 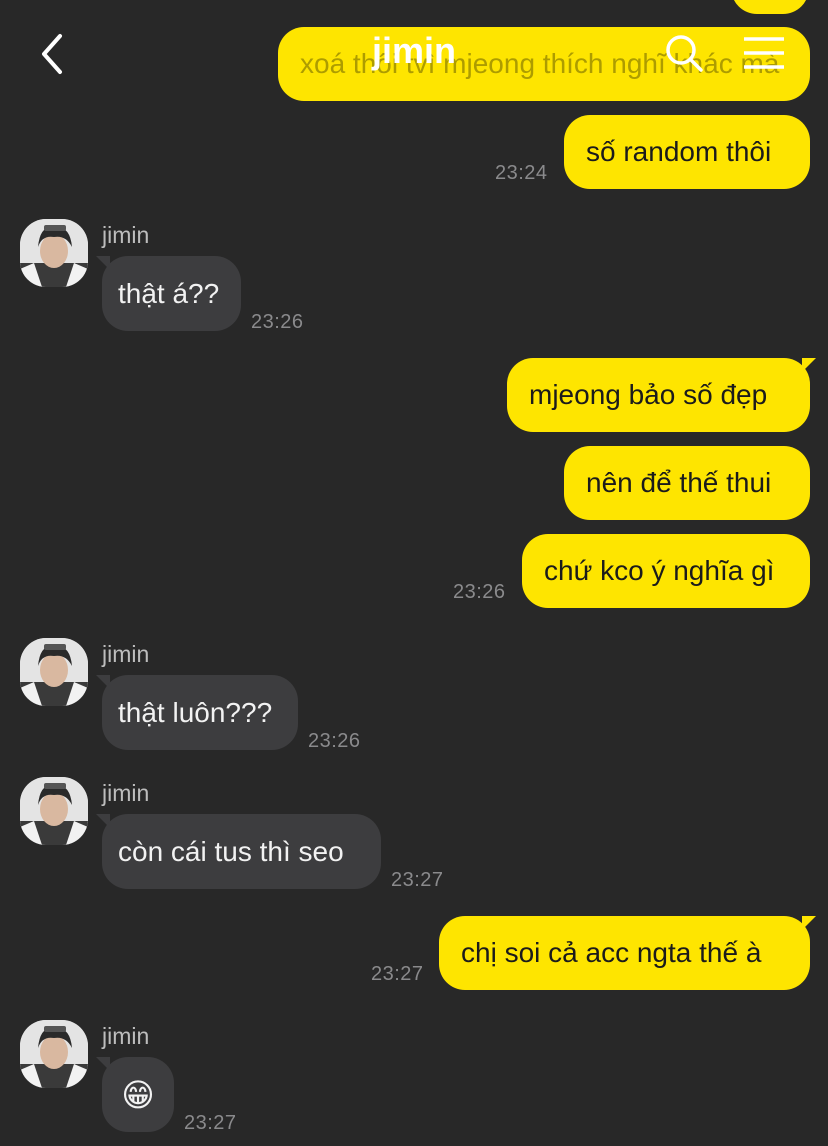 I want to click on message-bubble-outgoing: chị soi cả acc ngta thế à, so click(x=624, y=953).